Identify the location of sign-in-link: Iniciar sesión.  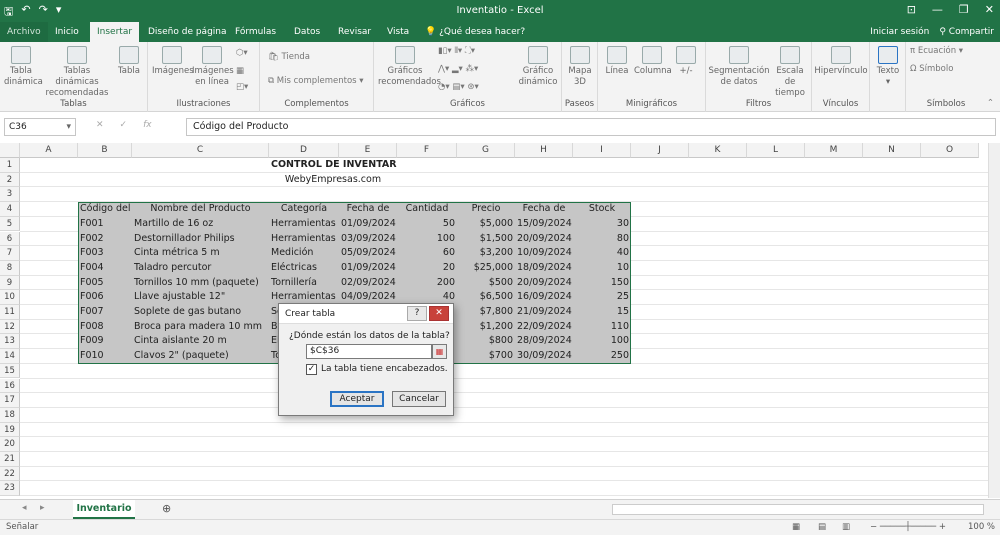
(899, 32).